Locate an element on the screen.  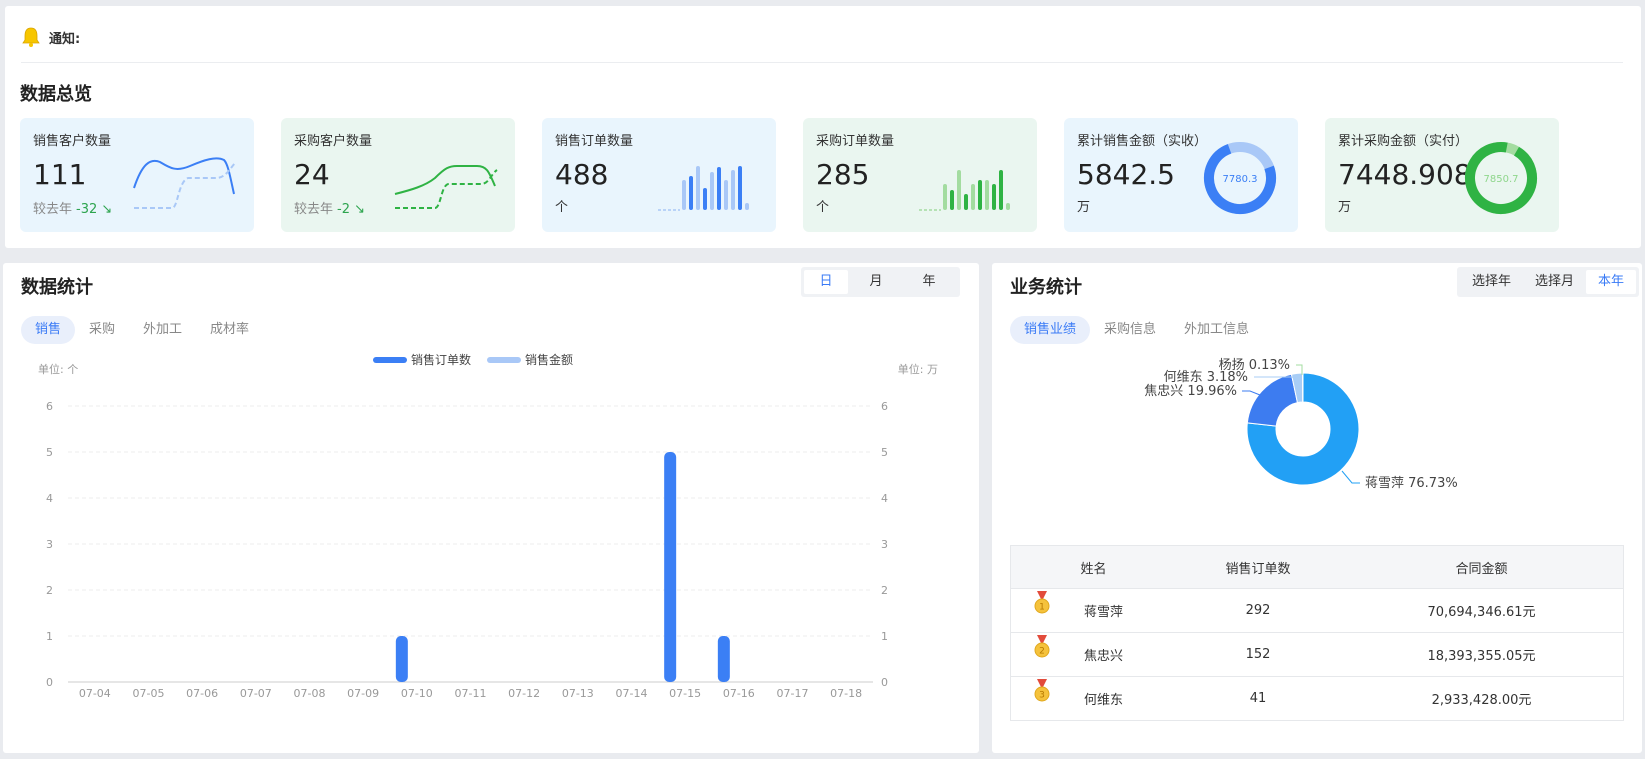
period-selector: 日 月 年 is located at coordinates (880, 282).